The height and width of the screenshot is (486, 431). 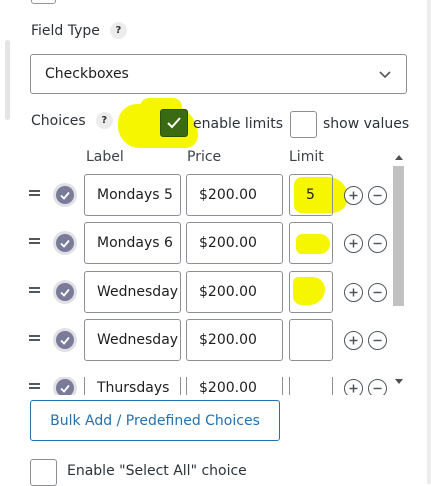 What do you see at coordinates (58, 120) in the screenshot?
I see `choices-label: Choices` at bounding box center [58, 120].